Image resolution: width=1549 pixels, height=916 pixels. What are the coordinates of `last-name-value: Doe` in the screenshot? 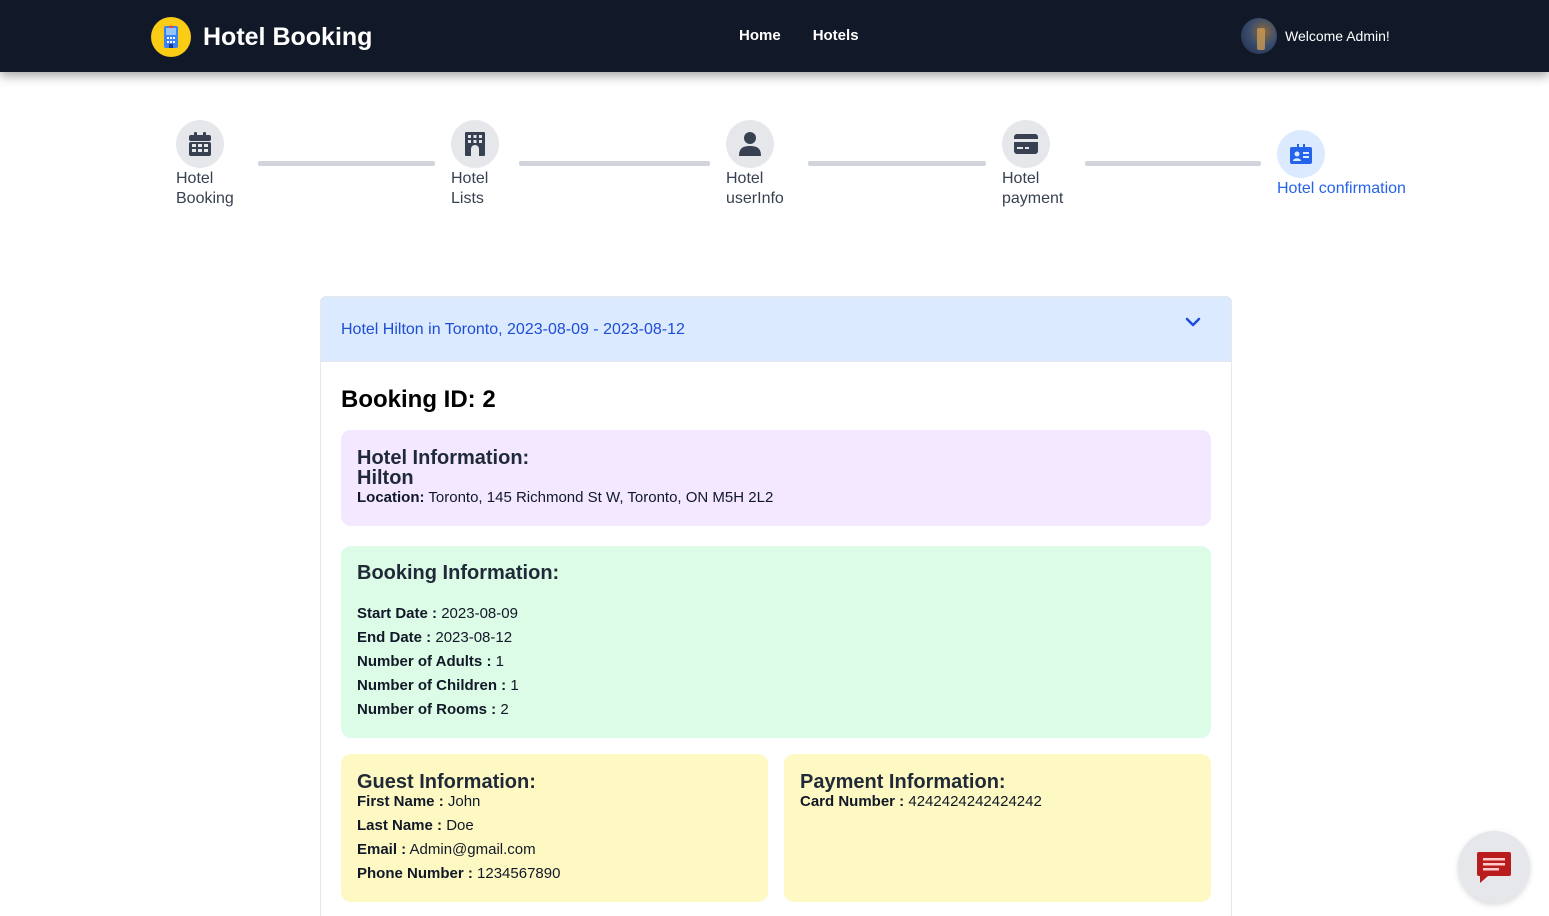 It's located at (458, 825).